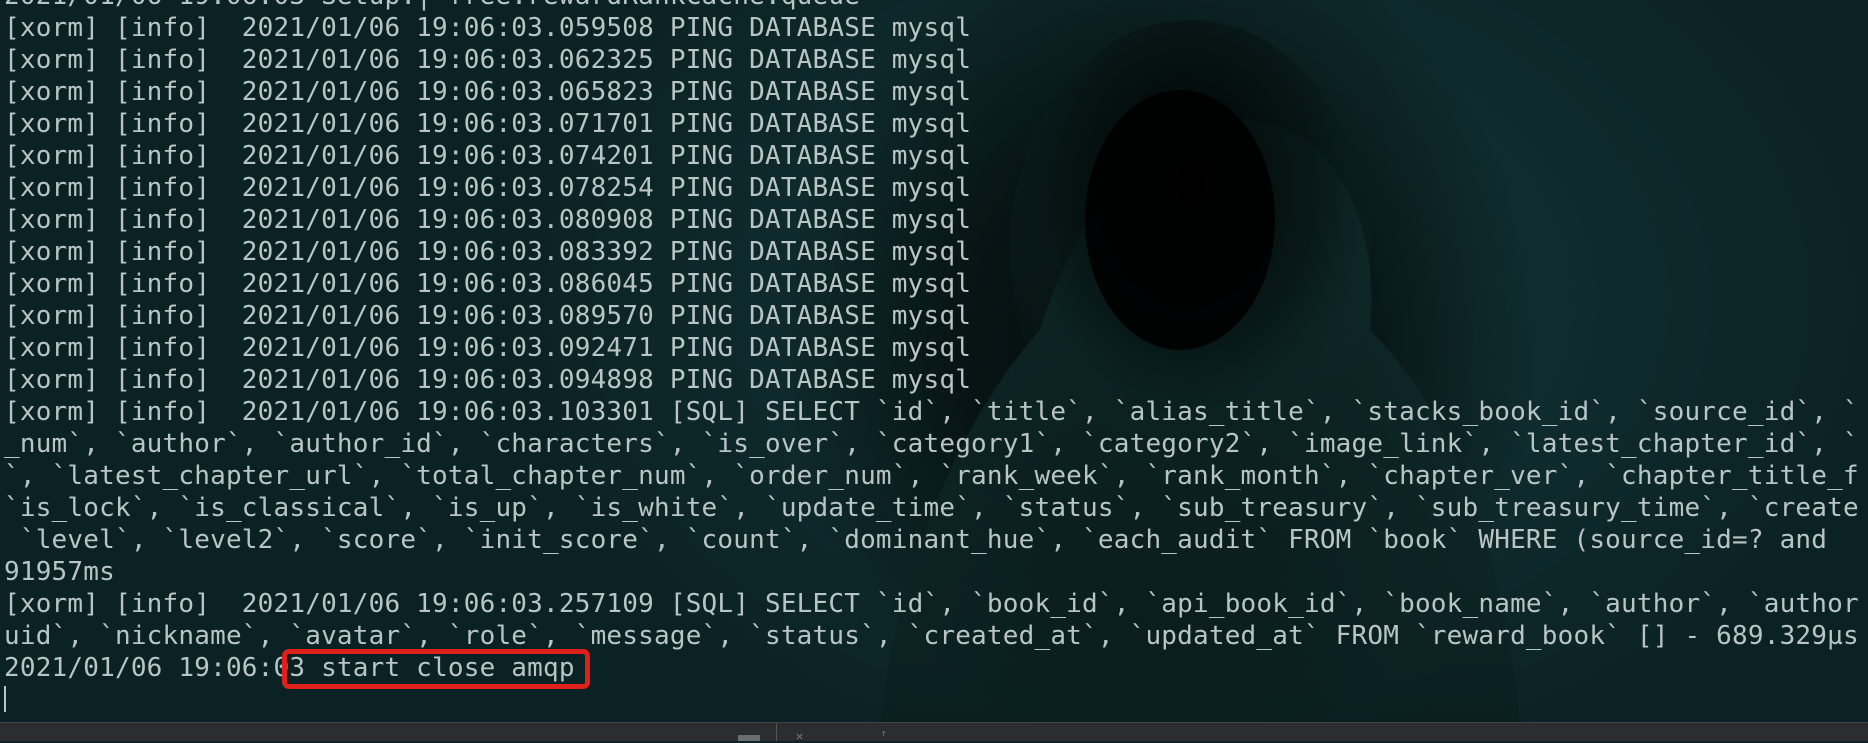 This screenshot has height=743, width=1868. I want to click on text-cursor, so click(5, 699).